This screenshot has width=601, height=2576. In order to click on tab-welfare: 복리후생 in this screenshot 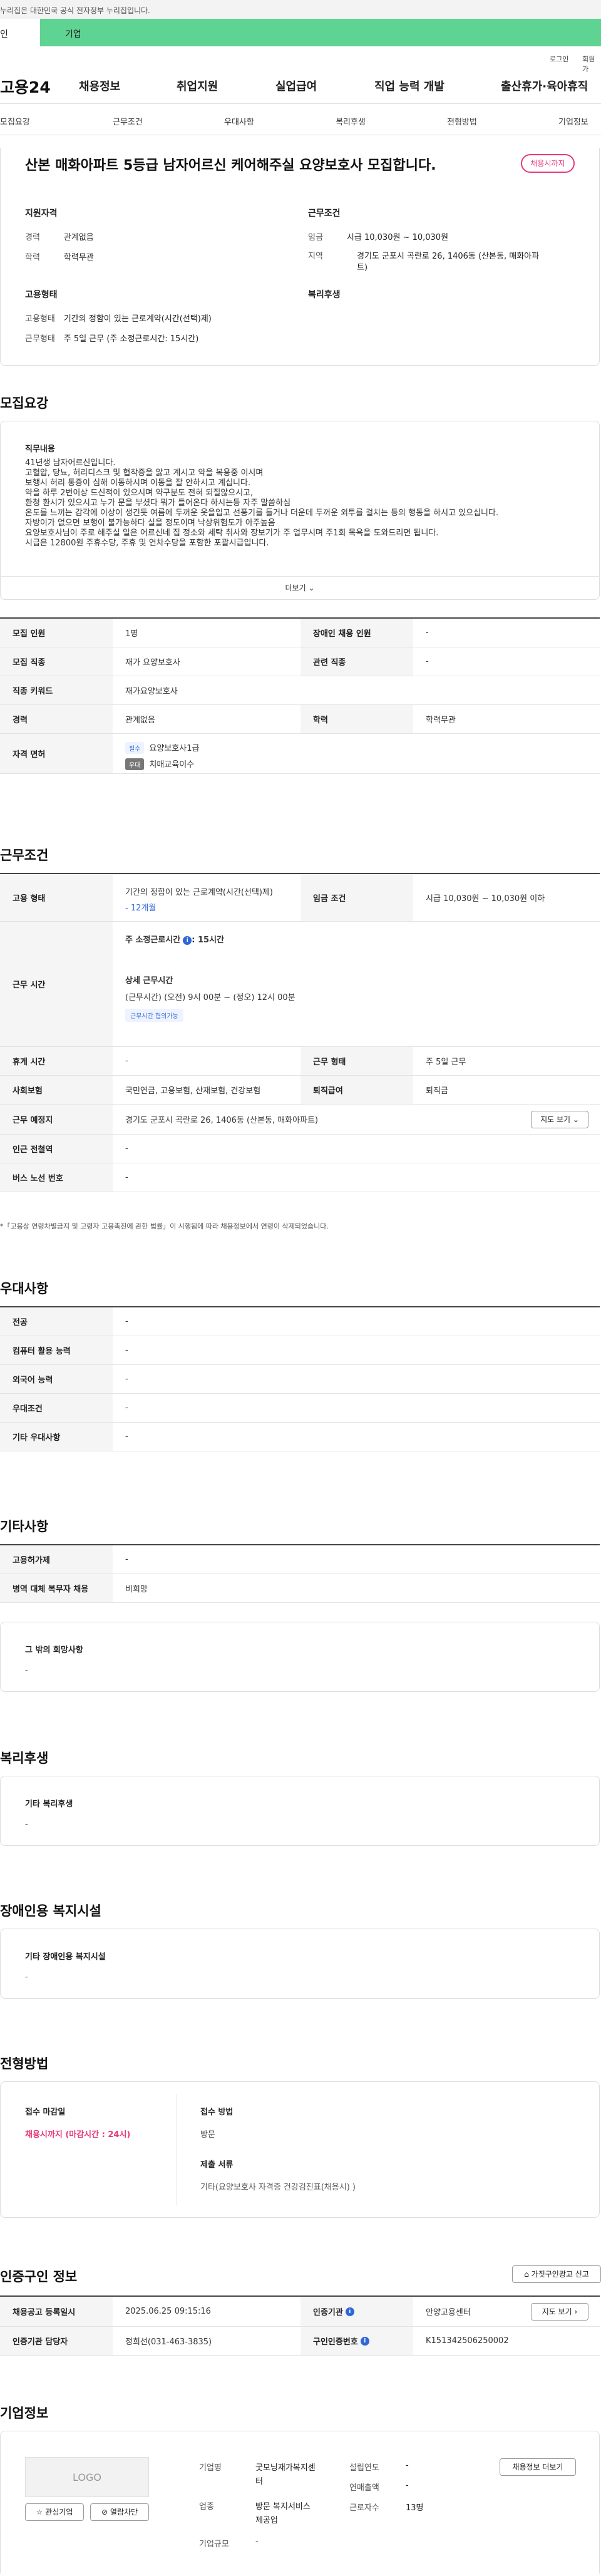, I will do `click(351, 121)`.